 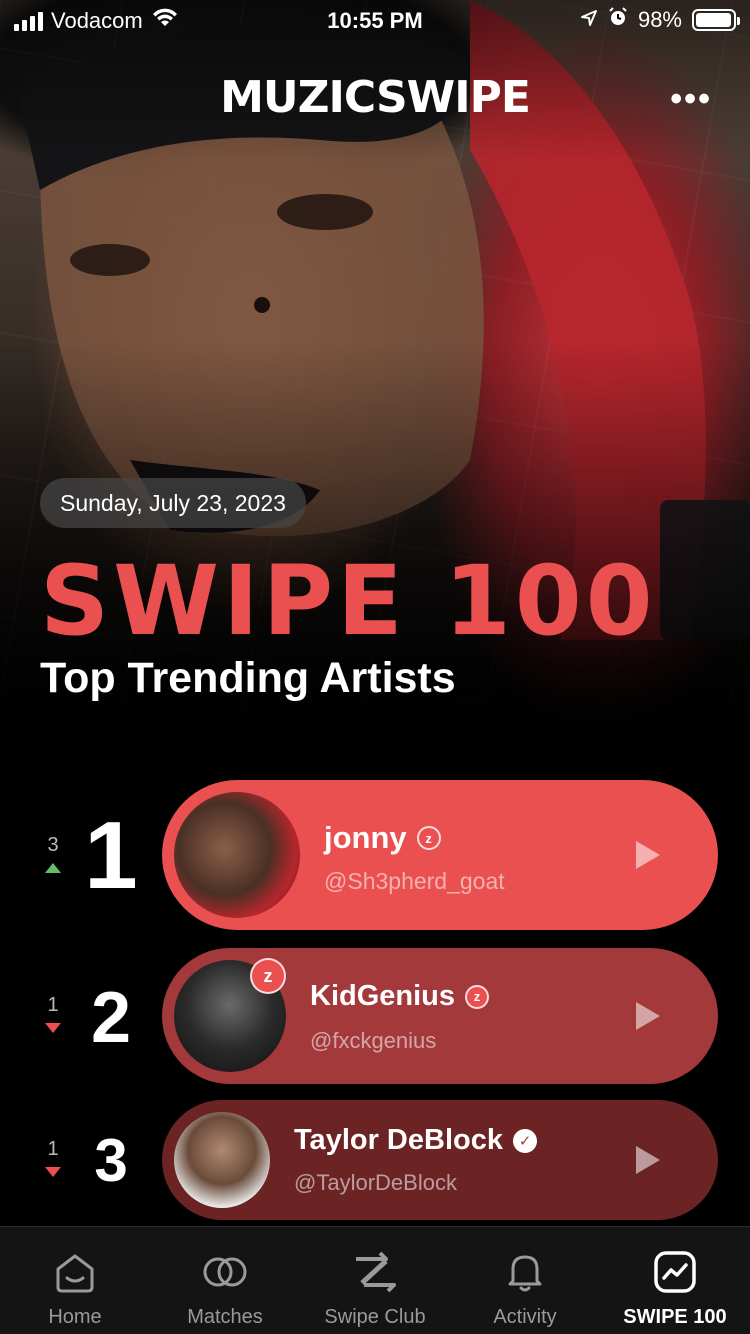 What do you see at coordinates (173, 503) in the screenshot?
I see `chart-date: Sunday, July 23, 2023` at bounding box center [173, 503].